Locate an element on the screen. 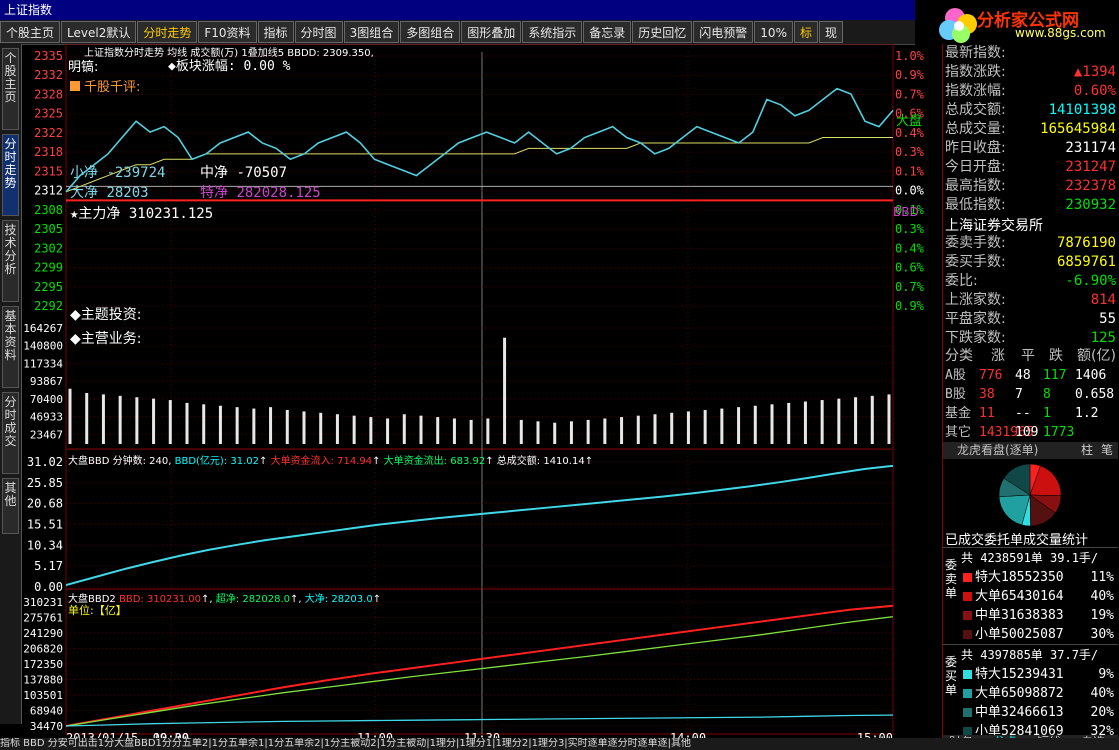  toolbar-stock-home-button: 个股主页 is located at coordinates (30, 32).